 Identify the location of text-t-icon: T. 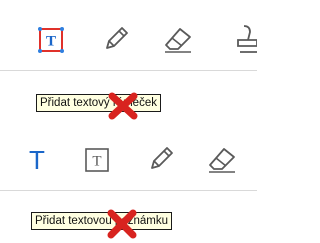
(37, 160).